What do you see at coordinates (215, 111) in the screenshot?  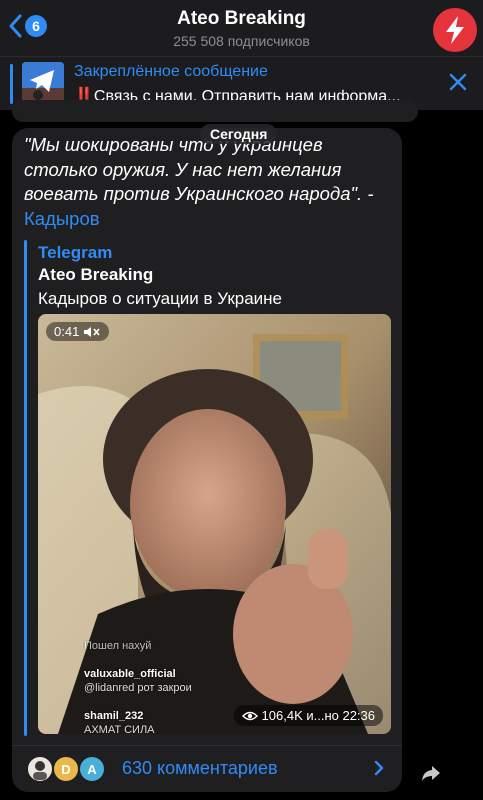 I see `previous-message-bubble` at bounding box center [215, 111].